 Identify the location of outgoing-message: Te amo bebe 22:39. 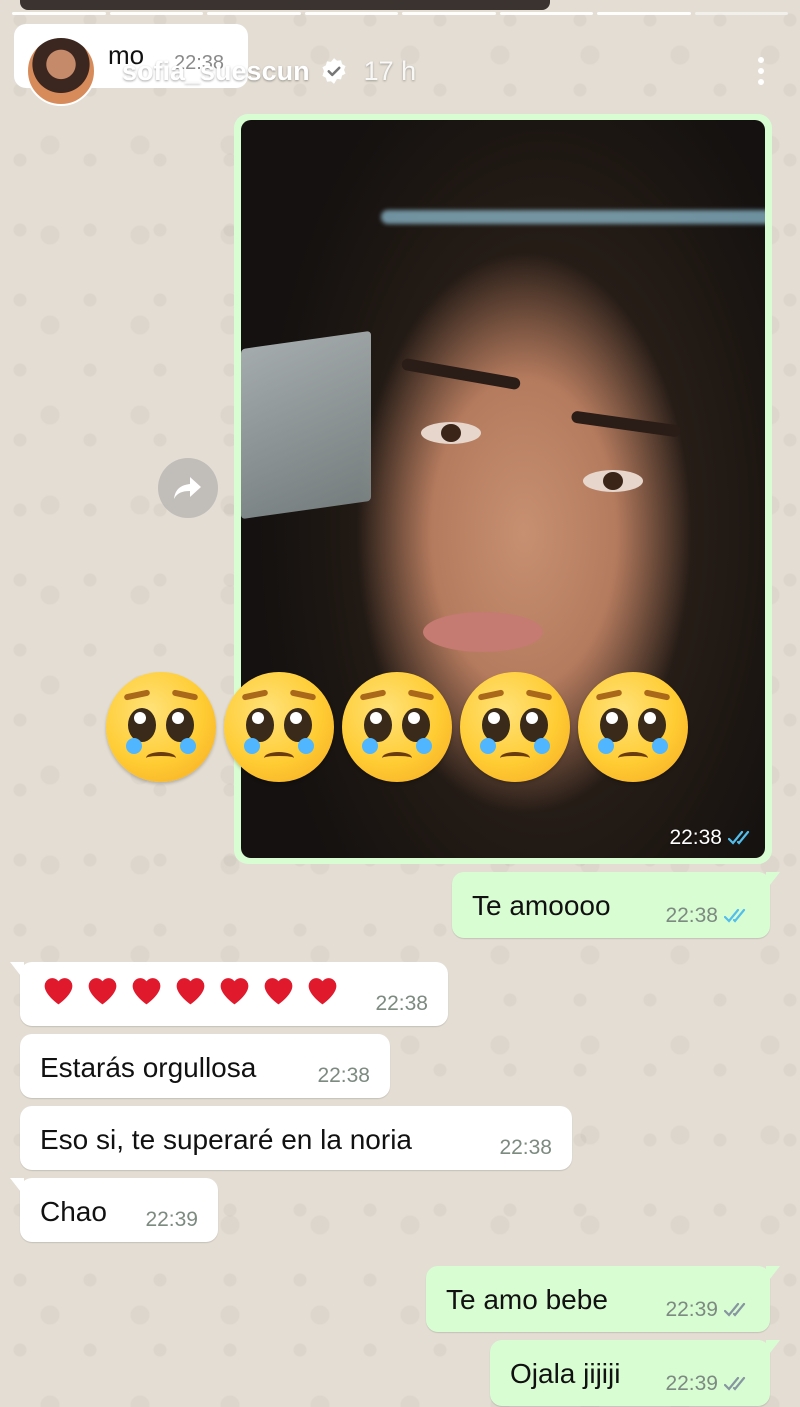
(603, 1299).